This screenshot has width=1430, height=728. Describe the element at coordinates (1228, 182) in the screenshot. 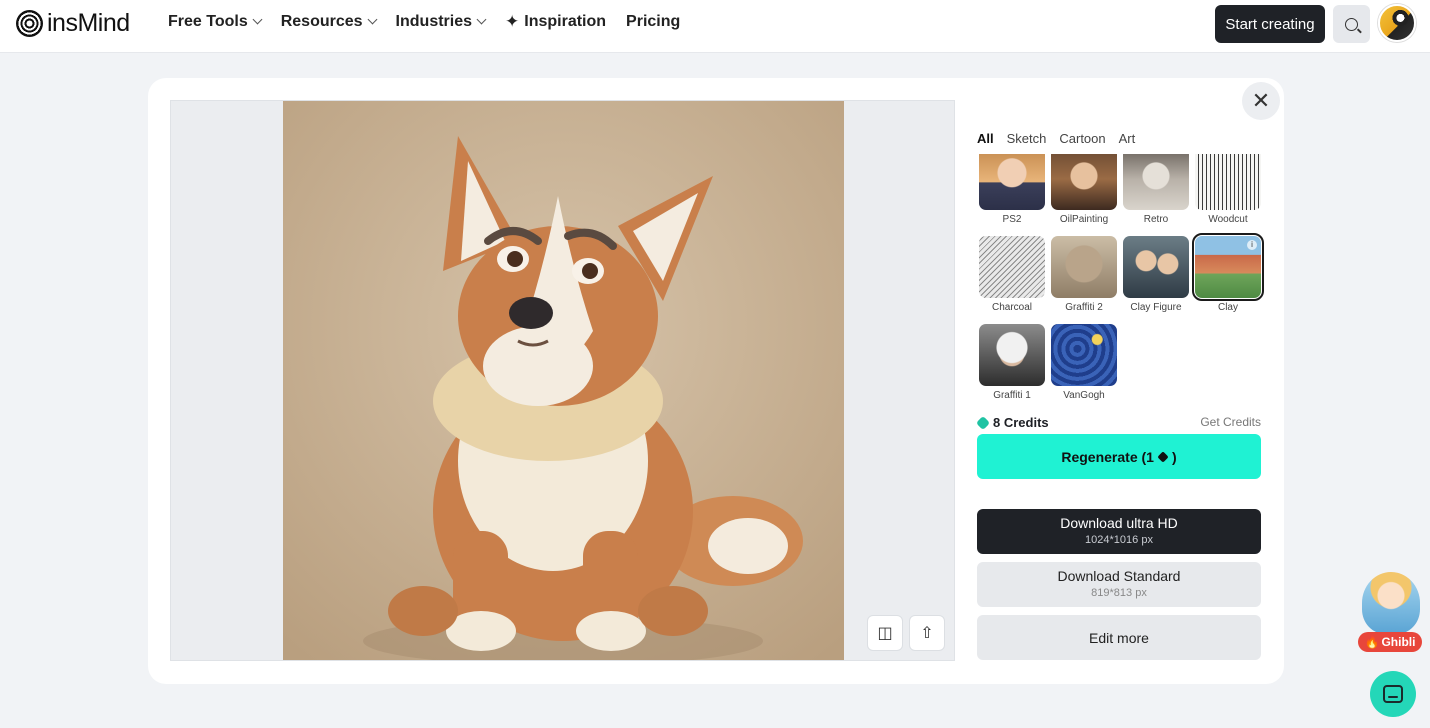

I see `woodcut-thumbnail` at that location.